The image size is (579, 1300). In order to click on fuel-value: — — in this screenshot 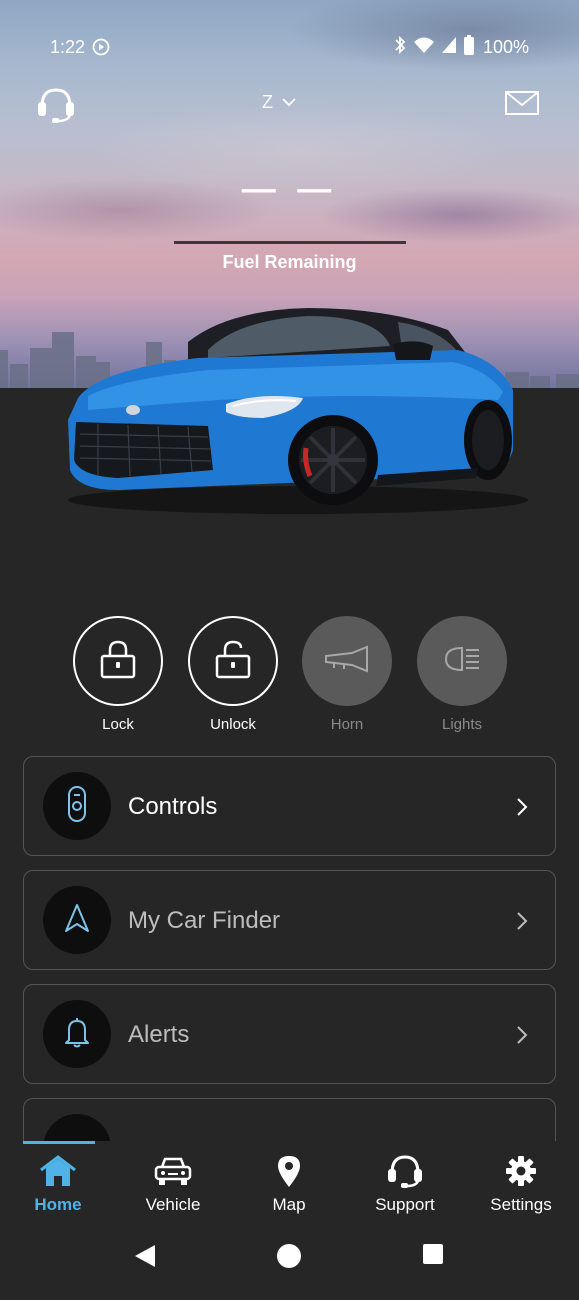, I will do `click(289, 189)`.